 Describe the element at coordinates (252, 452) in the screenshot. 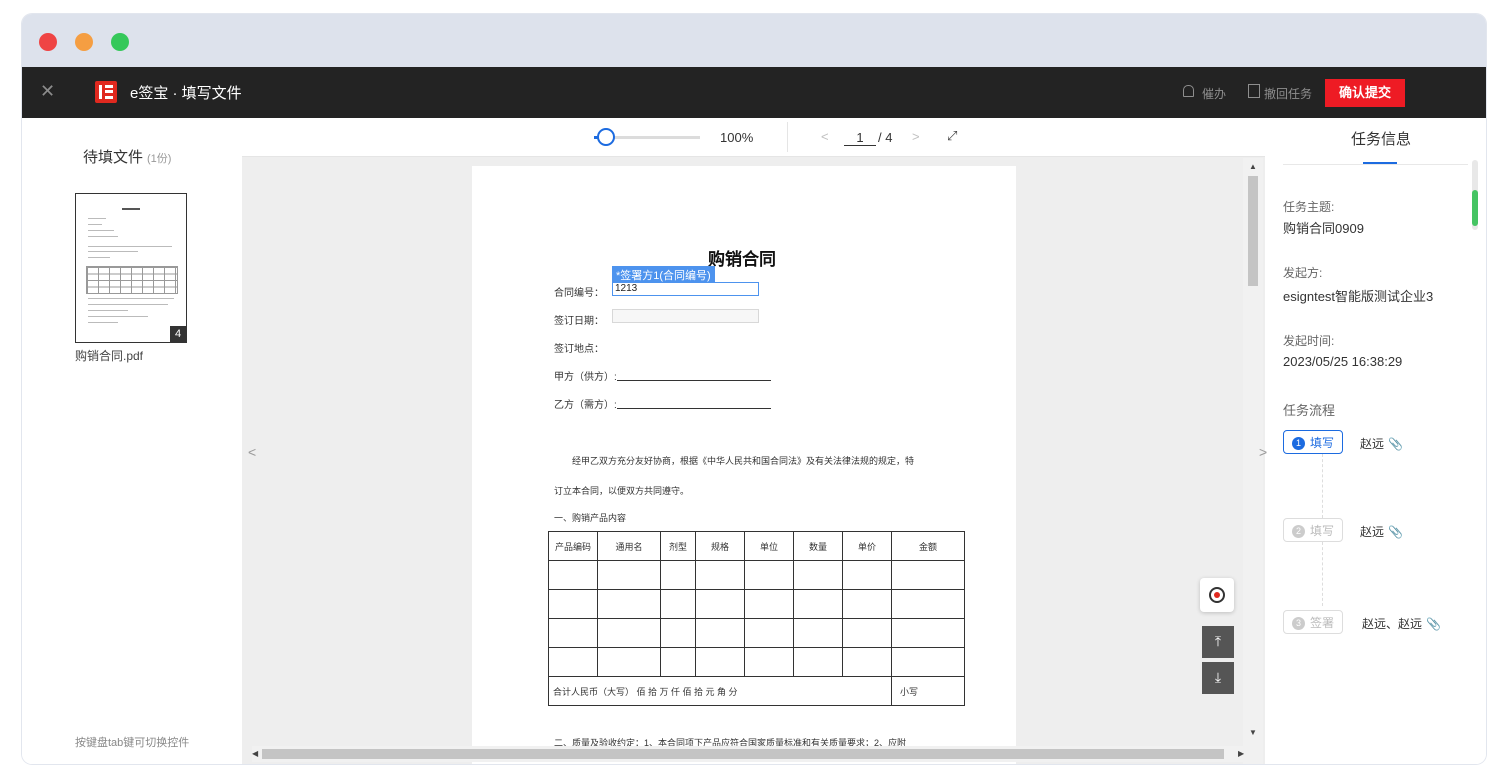

I see `collapse-left-icon: <` at that location.